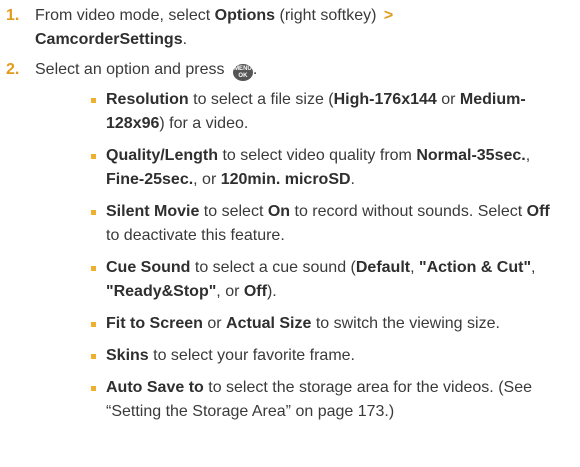  What do you see at coordinates (328, 15) in the screenshot?
I see `step-text: (right softkey)` at bounding box center [328, 15].